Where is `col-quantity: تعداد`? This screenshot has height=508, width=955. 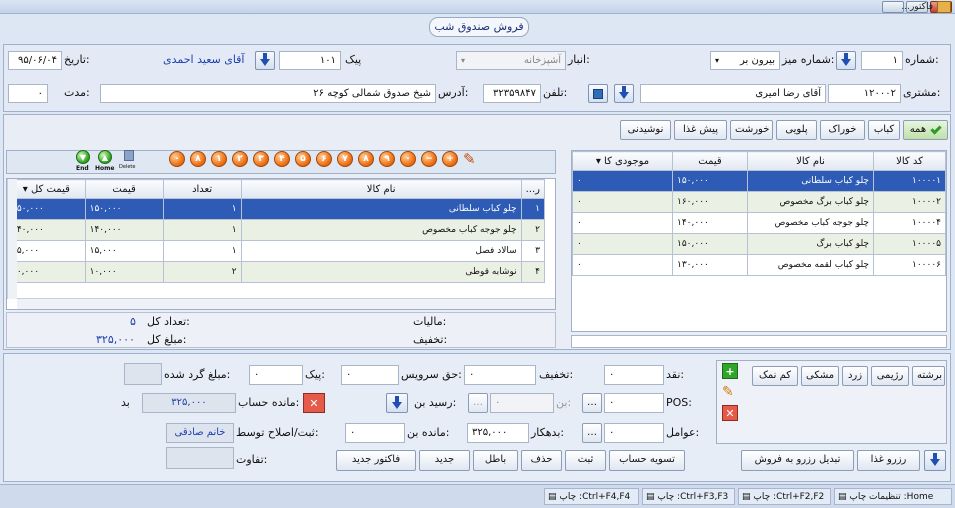 col-quantity: تعداد is located at coordinates (202, 189).